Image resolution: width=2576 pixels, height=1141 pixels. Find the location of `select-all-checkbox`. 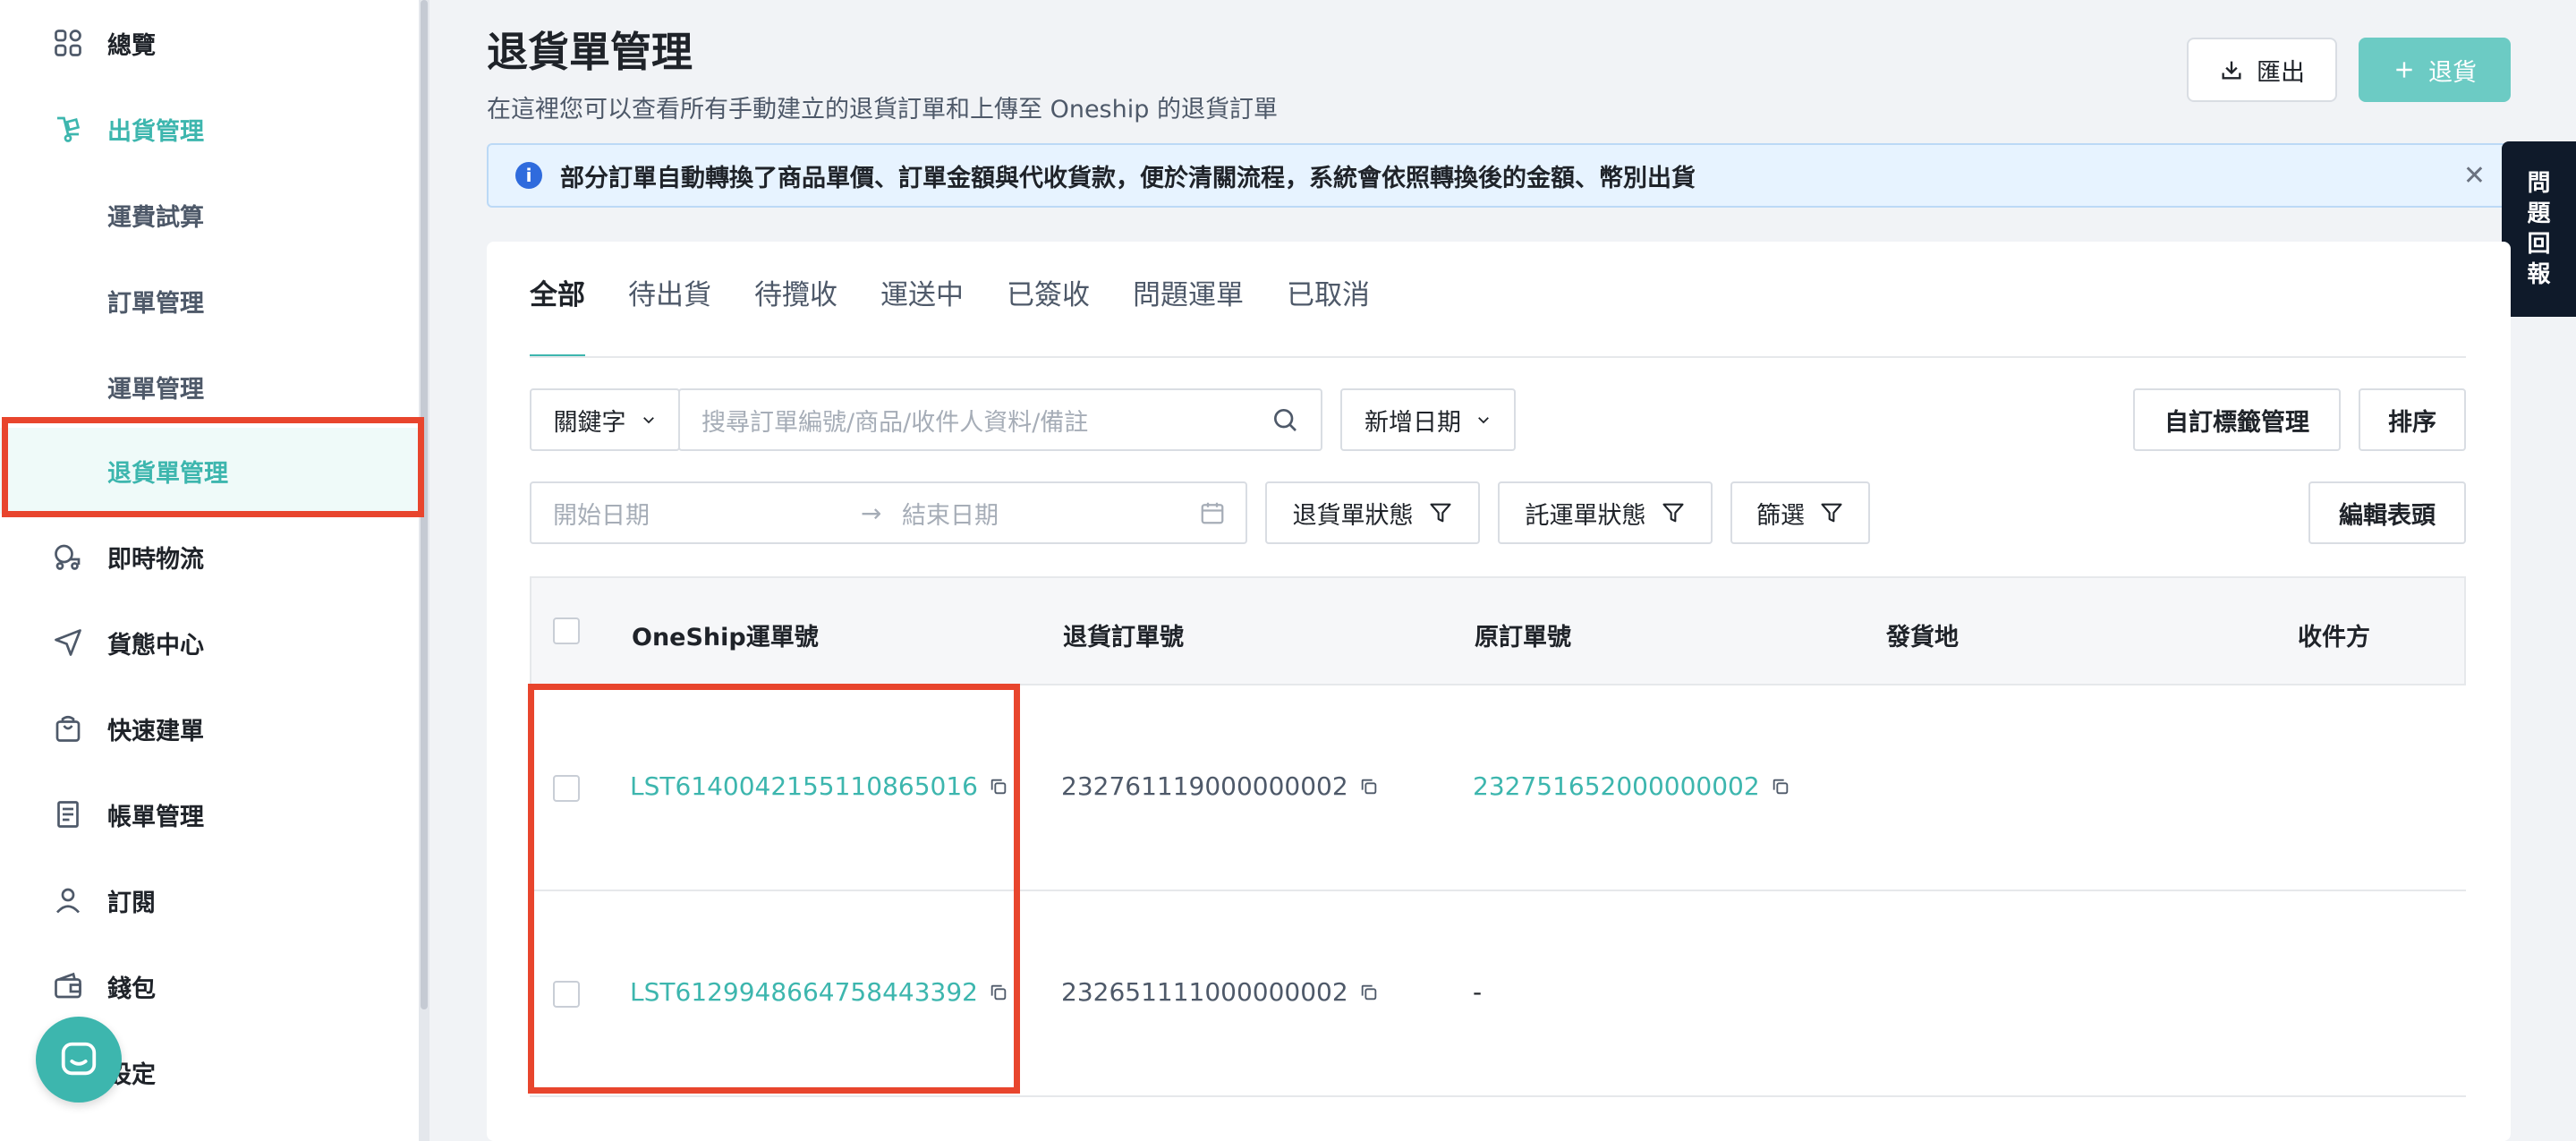

select-all-checkbox is located at coordinates (566, 630).